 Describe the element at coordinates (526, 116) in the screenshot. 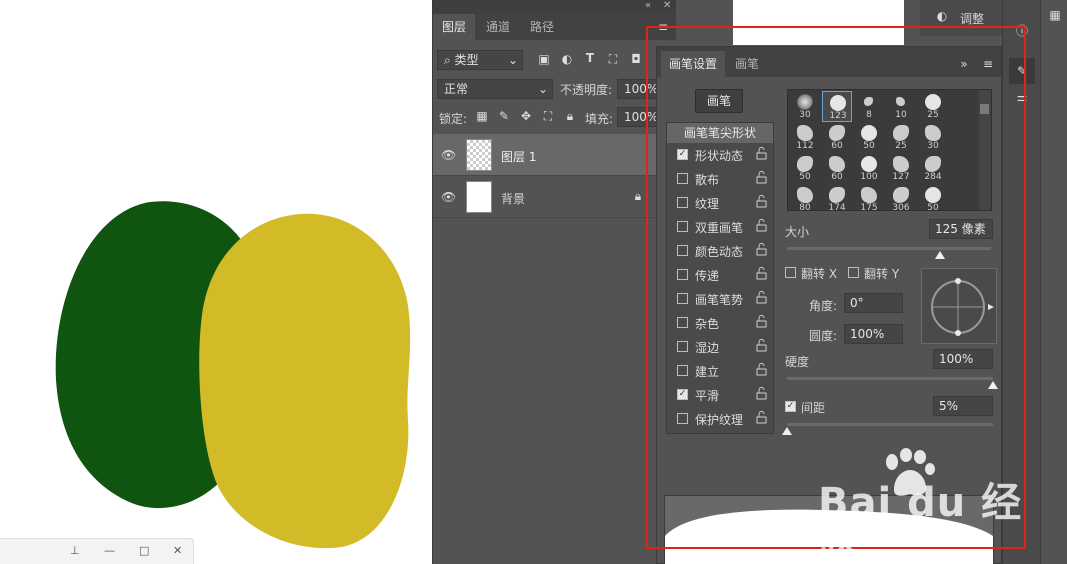

I see `lock-position-icon: ✥` at that location.